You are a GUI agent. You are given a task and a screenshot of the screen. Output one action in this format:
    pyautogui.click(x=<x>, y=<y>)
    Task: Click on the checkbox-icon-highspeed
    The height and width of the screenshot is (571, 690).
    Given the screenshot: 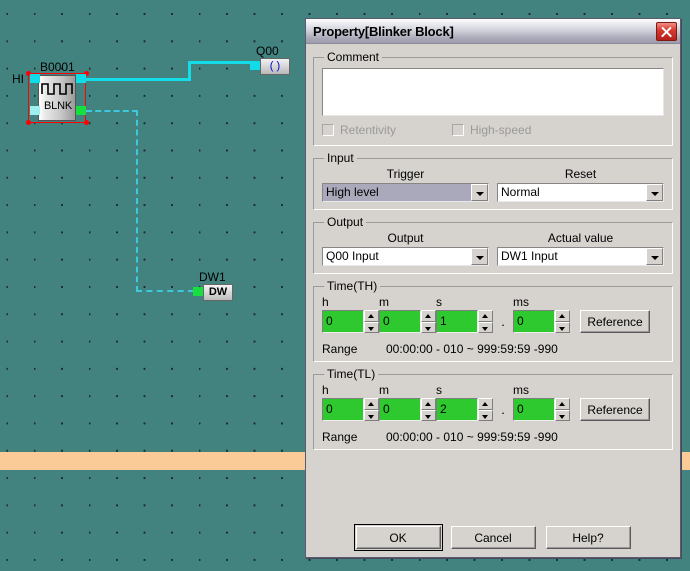 What is the action you would take?
    pyautogui.click(x=458, y=130)
    